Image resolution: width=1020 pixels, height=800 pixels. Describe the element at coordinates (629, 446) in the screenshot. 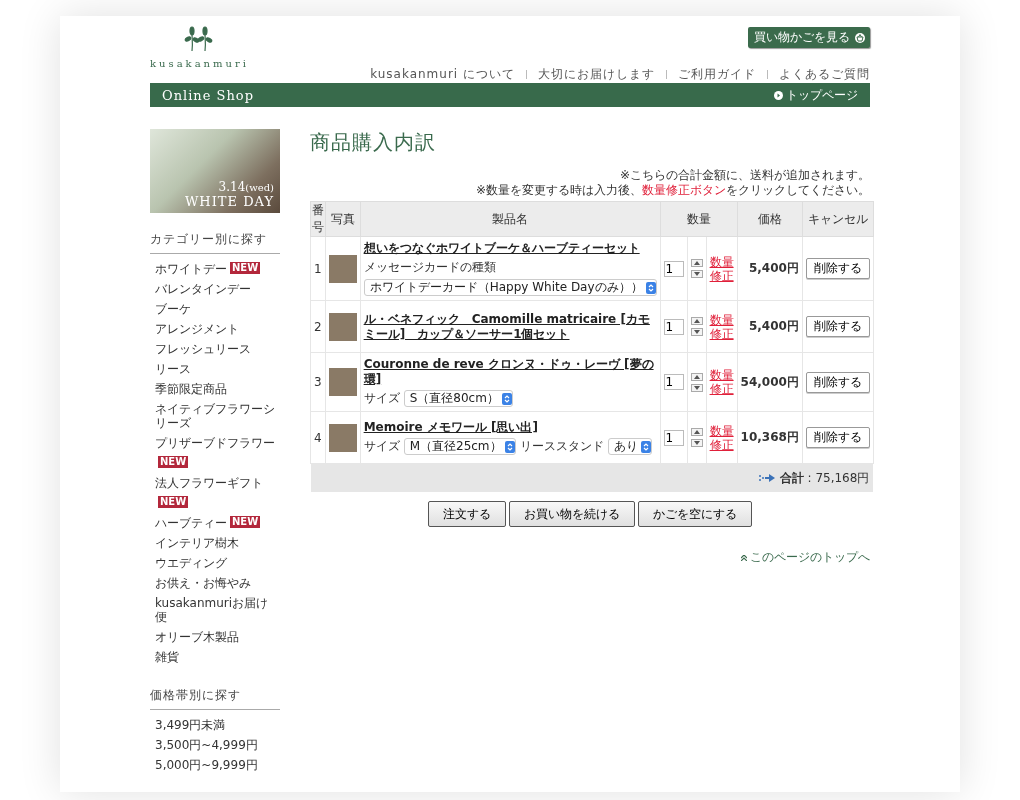

I see `option-dropdown: あり` at that location.